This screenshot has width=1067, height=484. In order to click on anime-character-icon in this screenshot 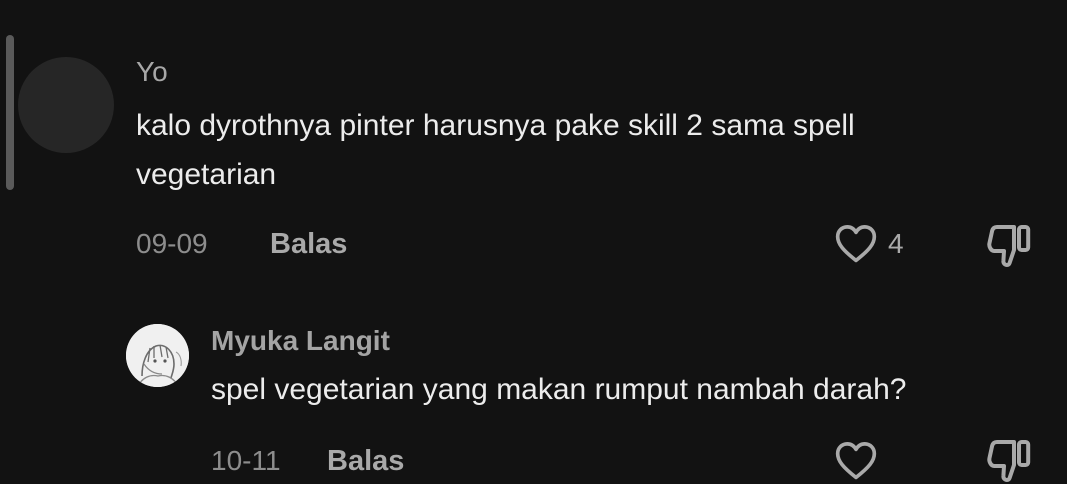, I will do `click(157, 355)`.